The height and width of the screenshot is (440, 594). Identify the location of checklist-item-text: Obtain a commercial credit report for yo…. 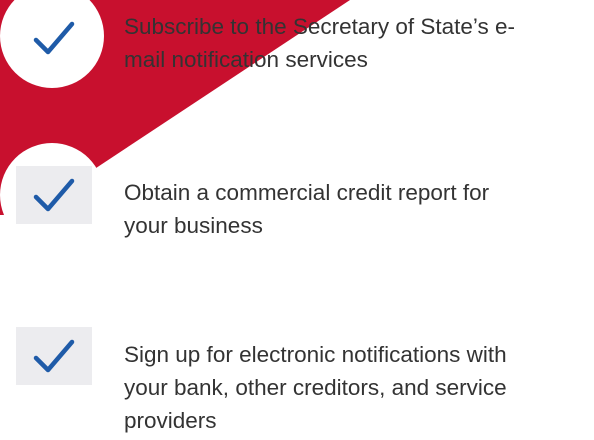
(354, 209).